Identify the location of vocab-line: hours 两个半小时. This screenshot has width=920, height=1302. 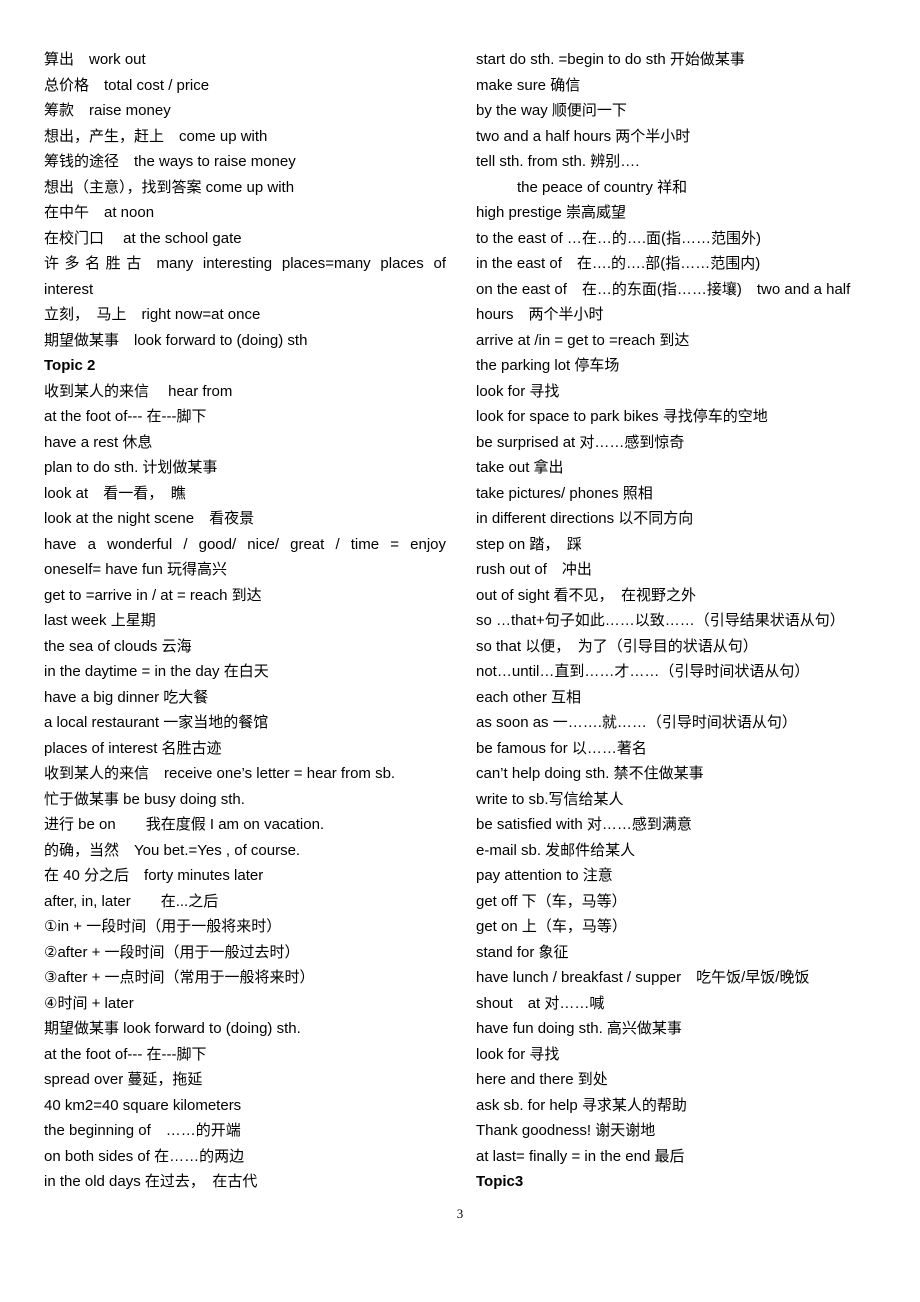
(540, 314).